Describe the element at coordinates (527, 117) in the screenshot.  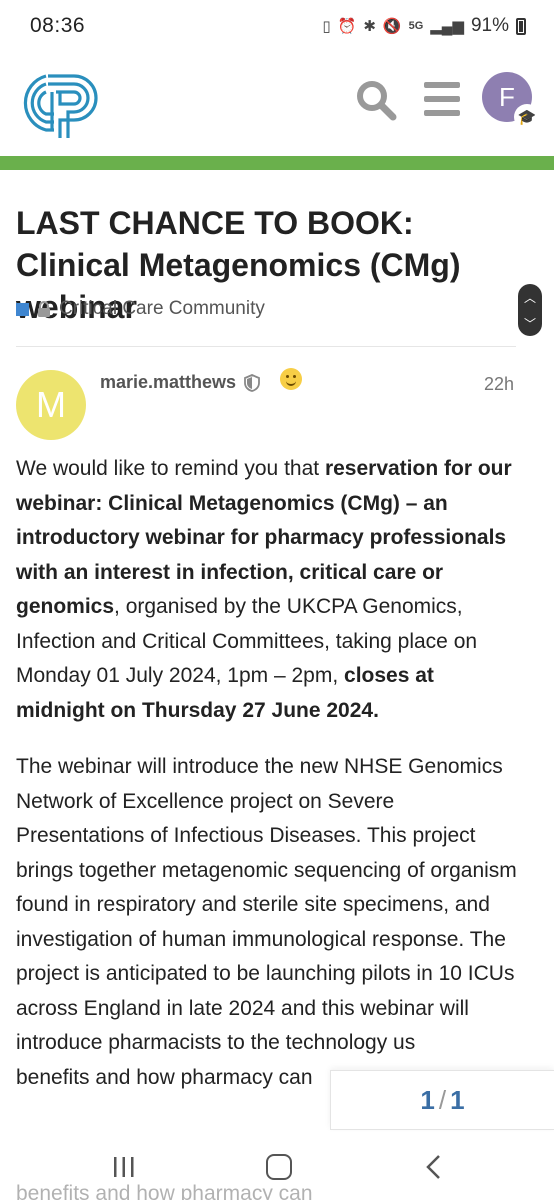
I see `graduation-cap-icon: 🎓` at that location.